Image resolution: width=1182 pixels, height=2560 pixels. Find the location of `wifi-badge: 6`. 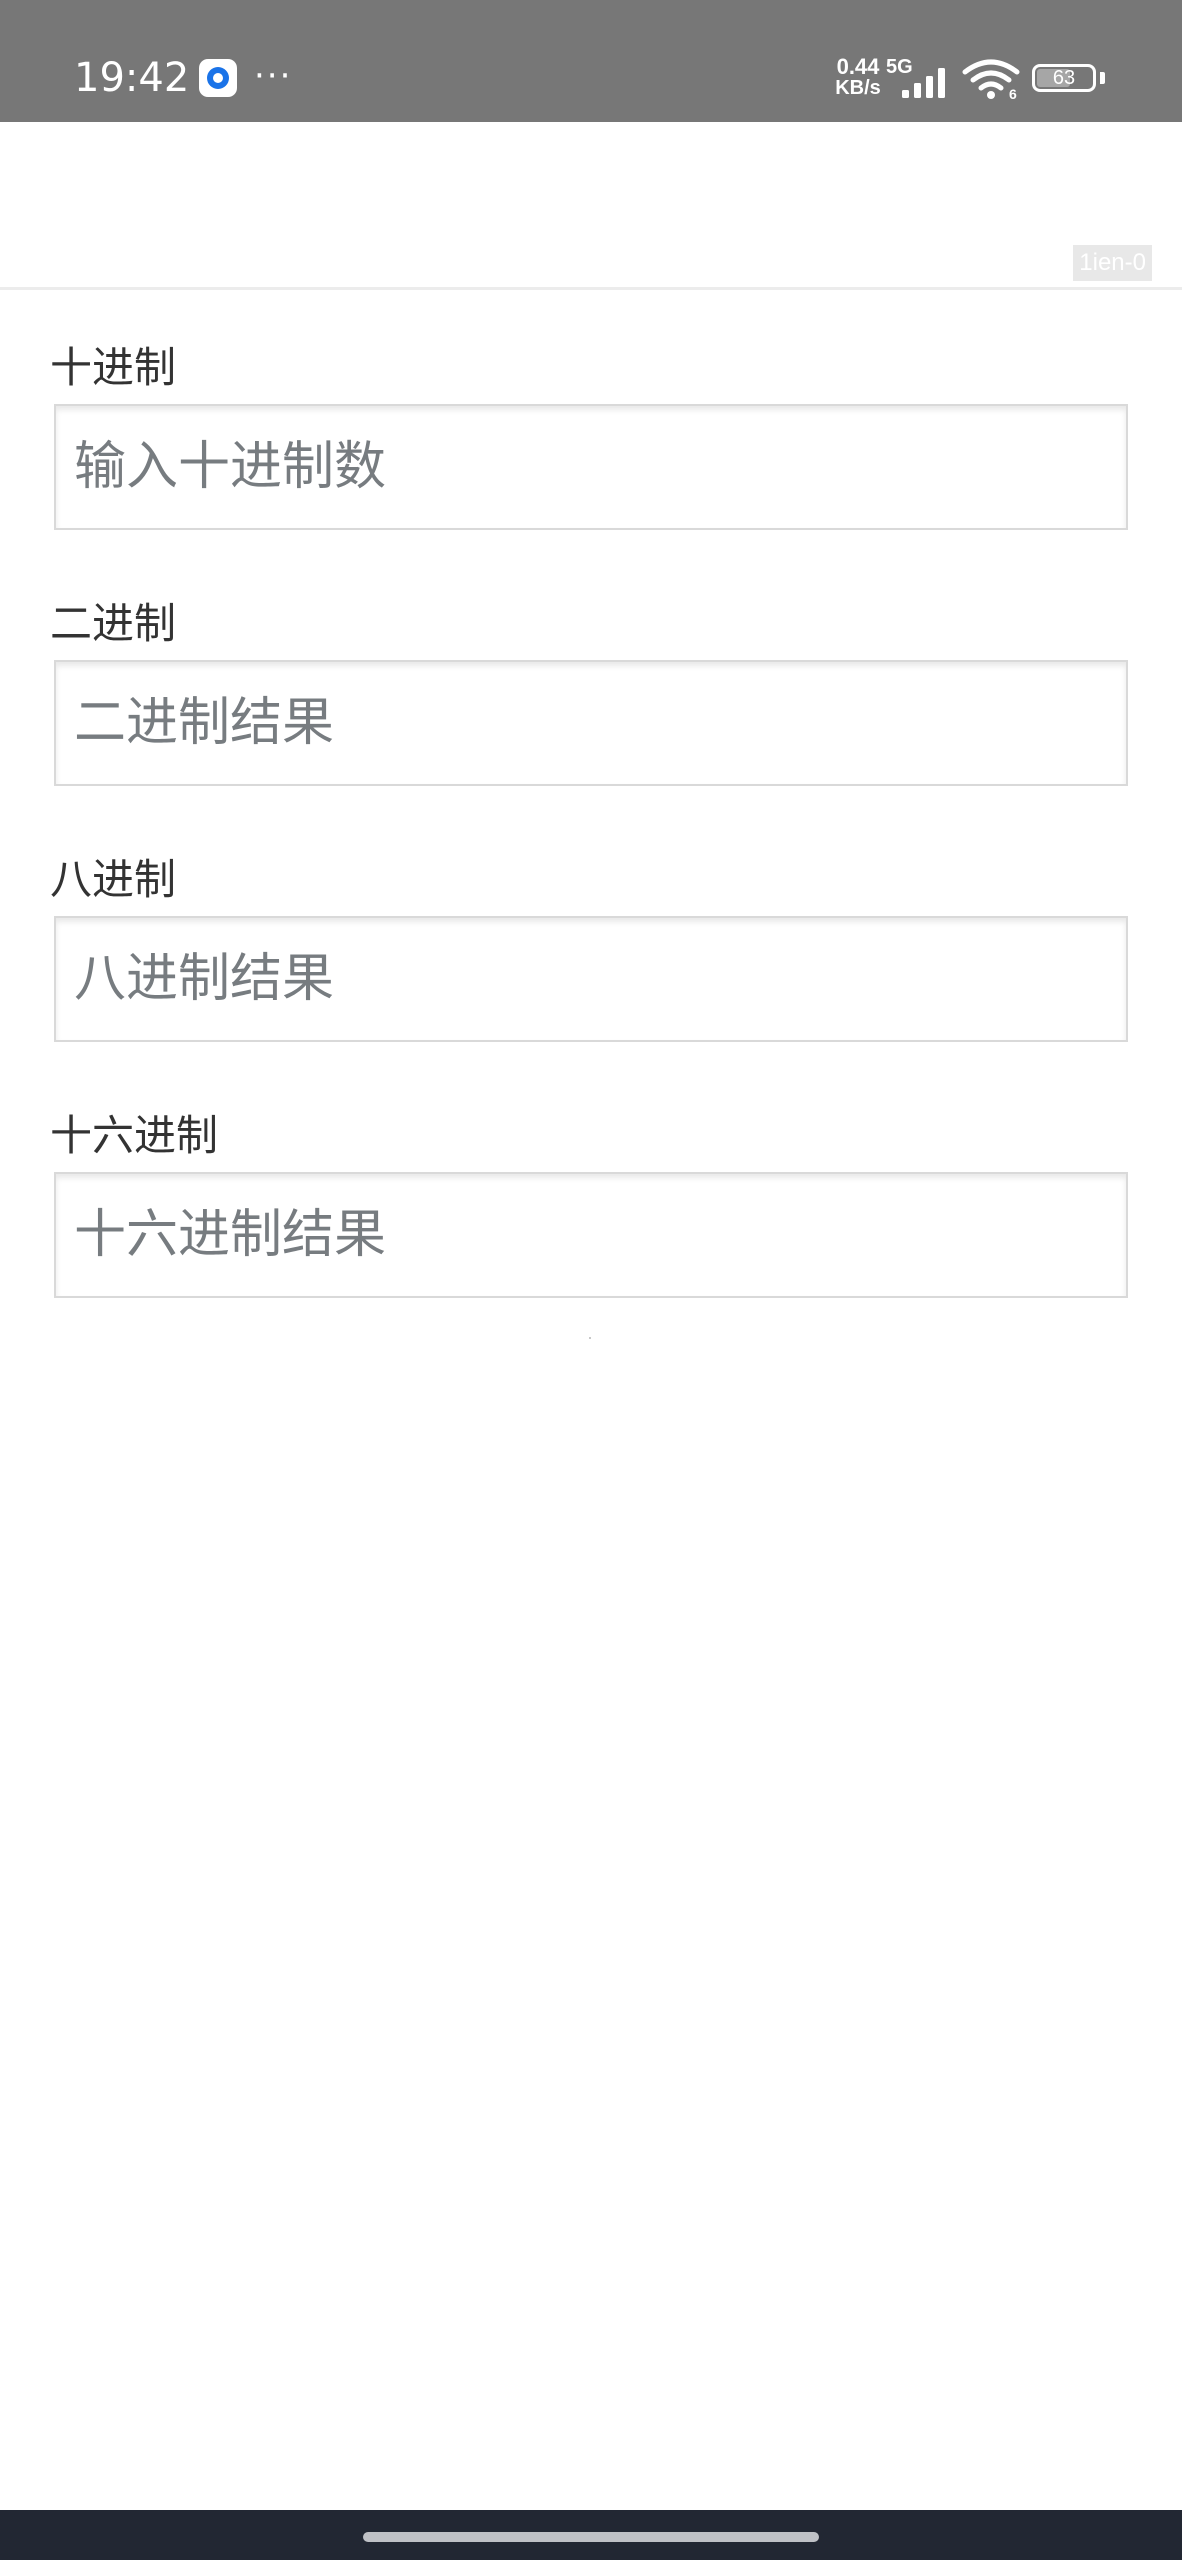

wifi-badge: 6 is located at coordinates (1013, 93).